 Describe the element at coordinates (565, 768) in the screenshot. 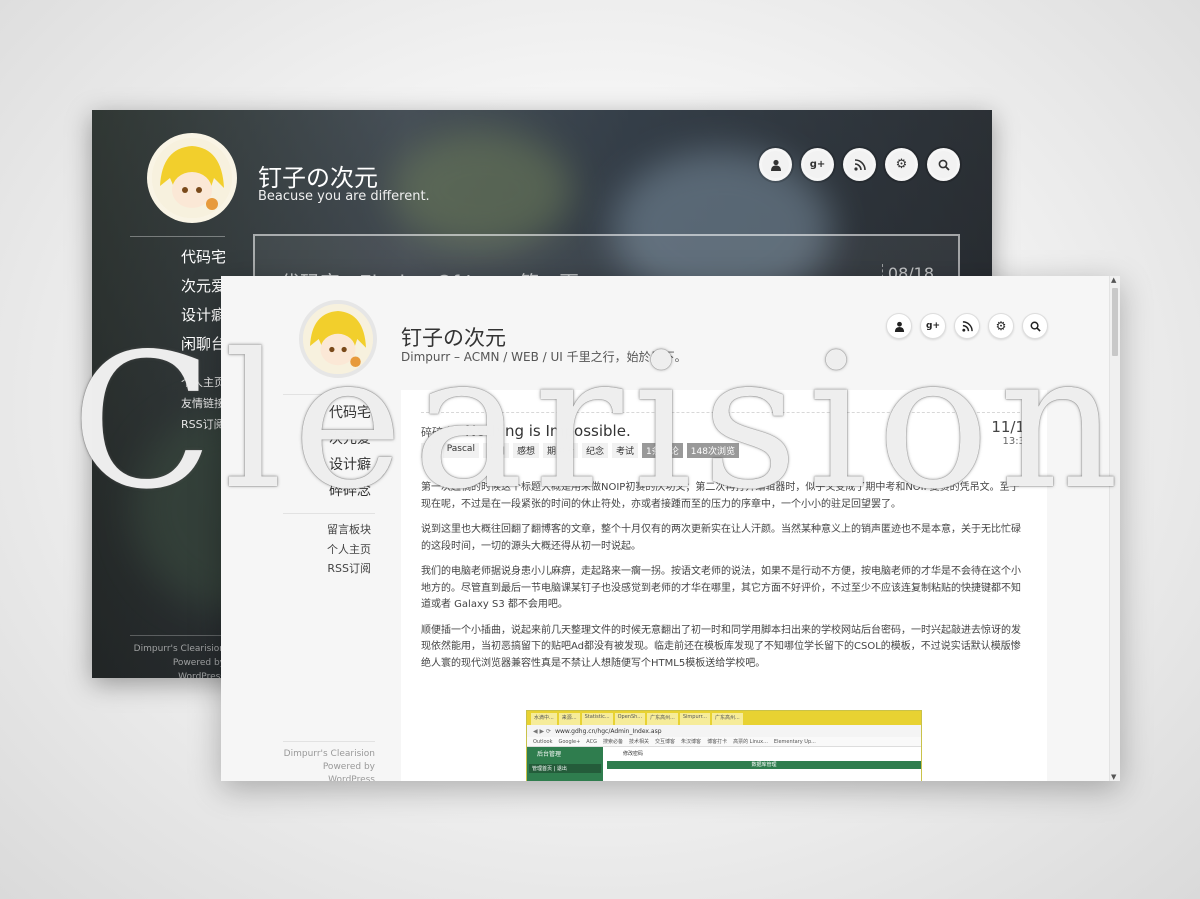

I see `screenshot-admin-link: 管理首页 | 退出` at that location.